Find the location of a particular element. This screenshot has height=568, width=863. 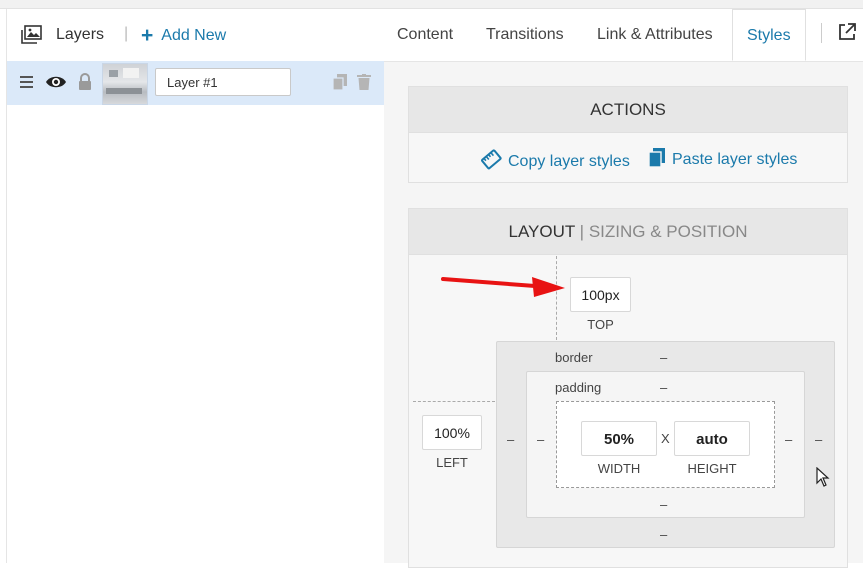

padding-label: padding is located at coordinates (578, 387).